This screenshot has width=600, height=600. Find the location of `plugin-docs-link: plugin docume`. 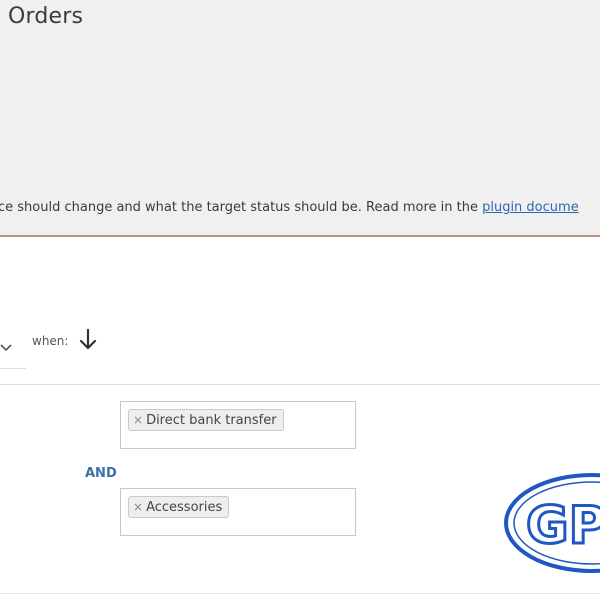

plugin-docs-link: plugin docume is located at coordinates (530, 207).